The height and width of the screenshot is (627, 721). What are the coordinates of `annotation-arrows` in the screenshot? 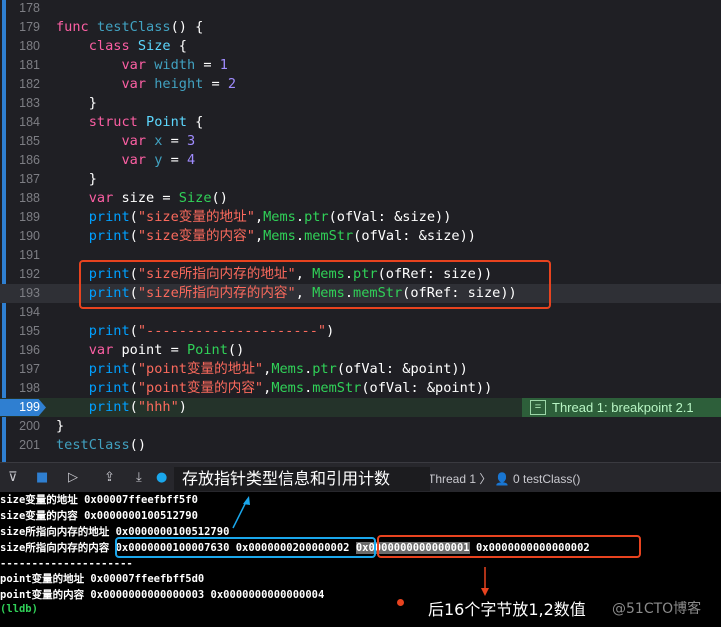 It's located at (360, 546).